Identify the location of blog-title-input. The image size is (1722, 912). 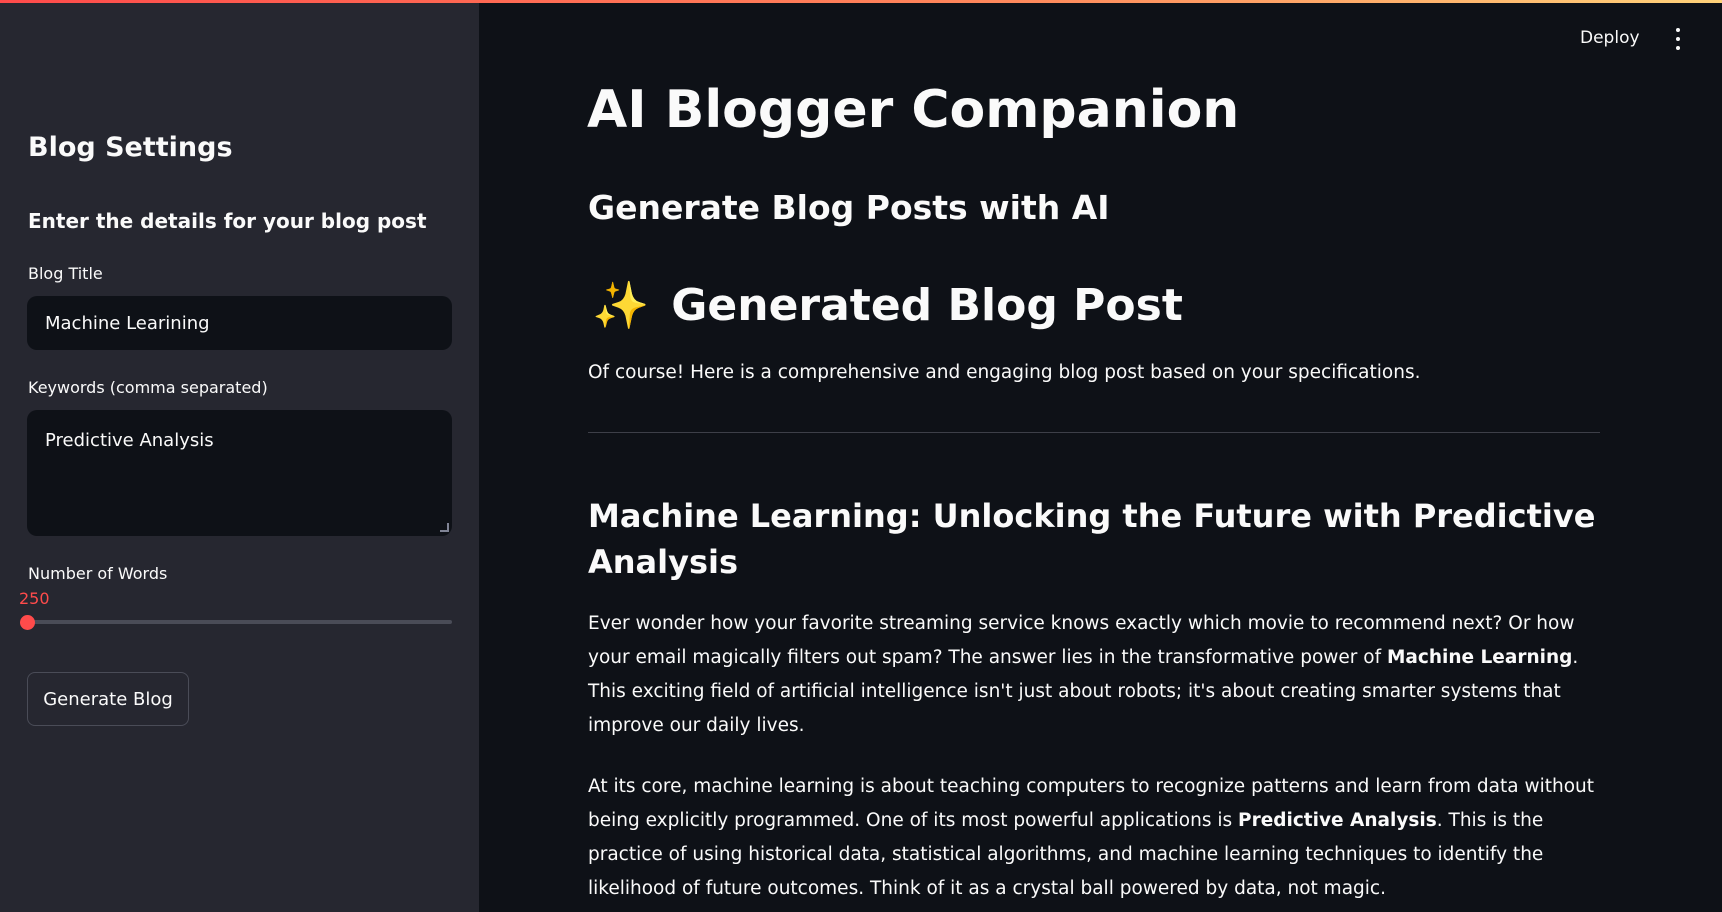
(239, 323).